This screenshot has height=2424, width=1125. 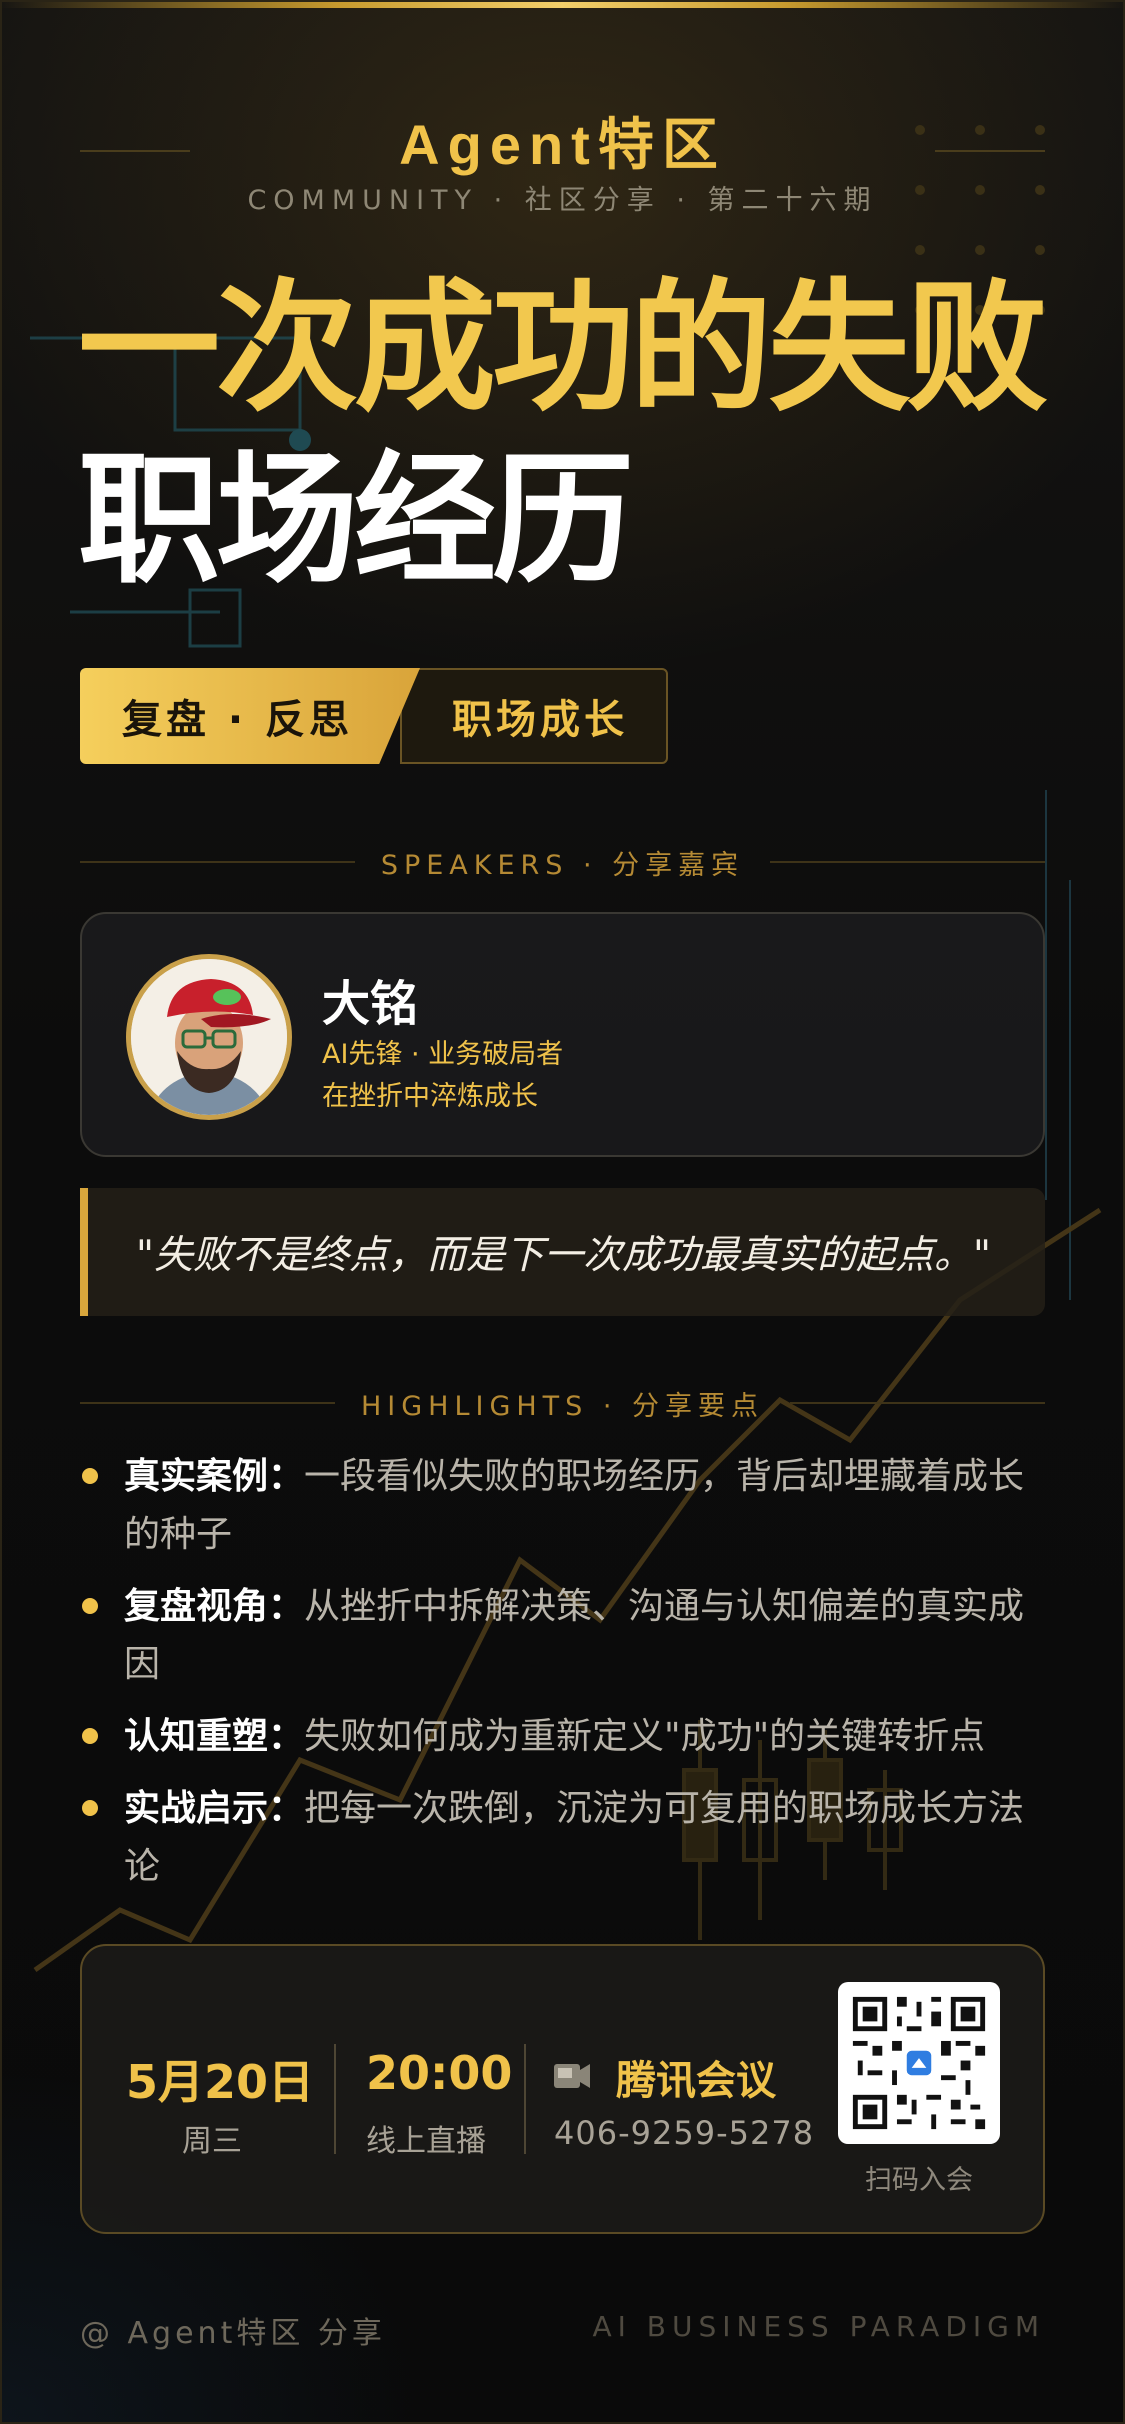 I want to click on main-title-line1: 一次成功的失败, so click(x=563, y=348).